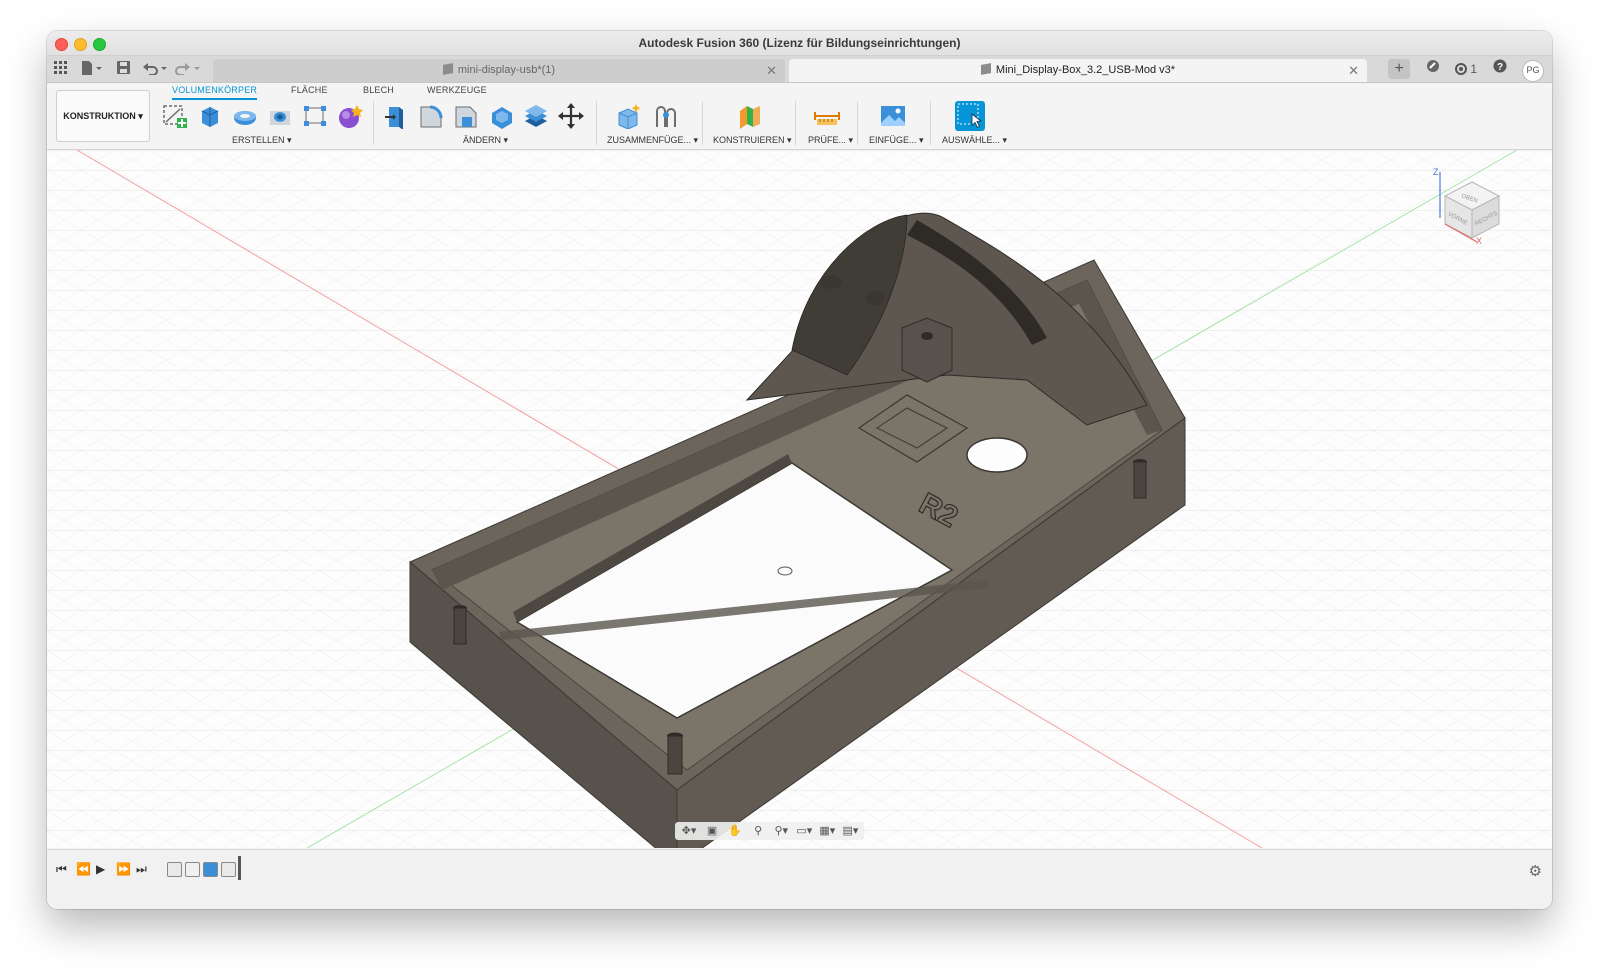 The height and width of the screenshot is (970, 1600). I want to click on timeline: ⏮ ⏪ ▶ ⏩ ⏭ ⚙, so click(799, 879).